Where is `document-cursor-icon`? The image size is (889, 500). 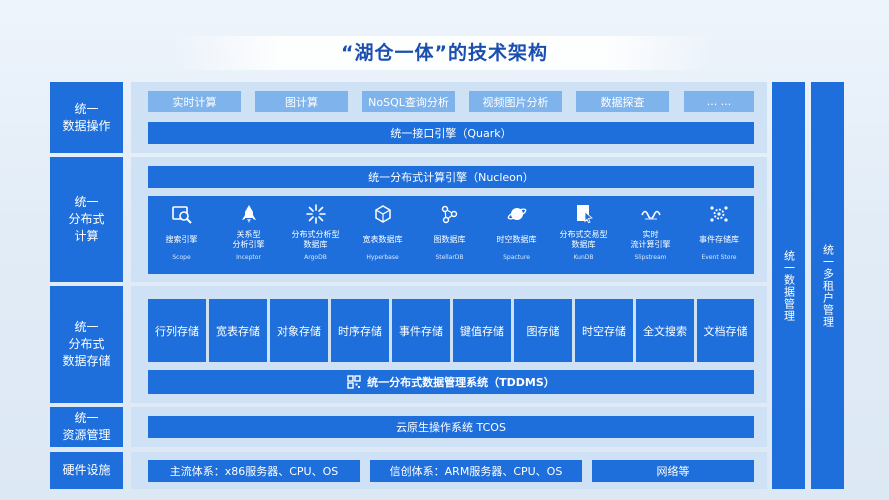
document-cursor-icon is located at coordinates (584, 214).